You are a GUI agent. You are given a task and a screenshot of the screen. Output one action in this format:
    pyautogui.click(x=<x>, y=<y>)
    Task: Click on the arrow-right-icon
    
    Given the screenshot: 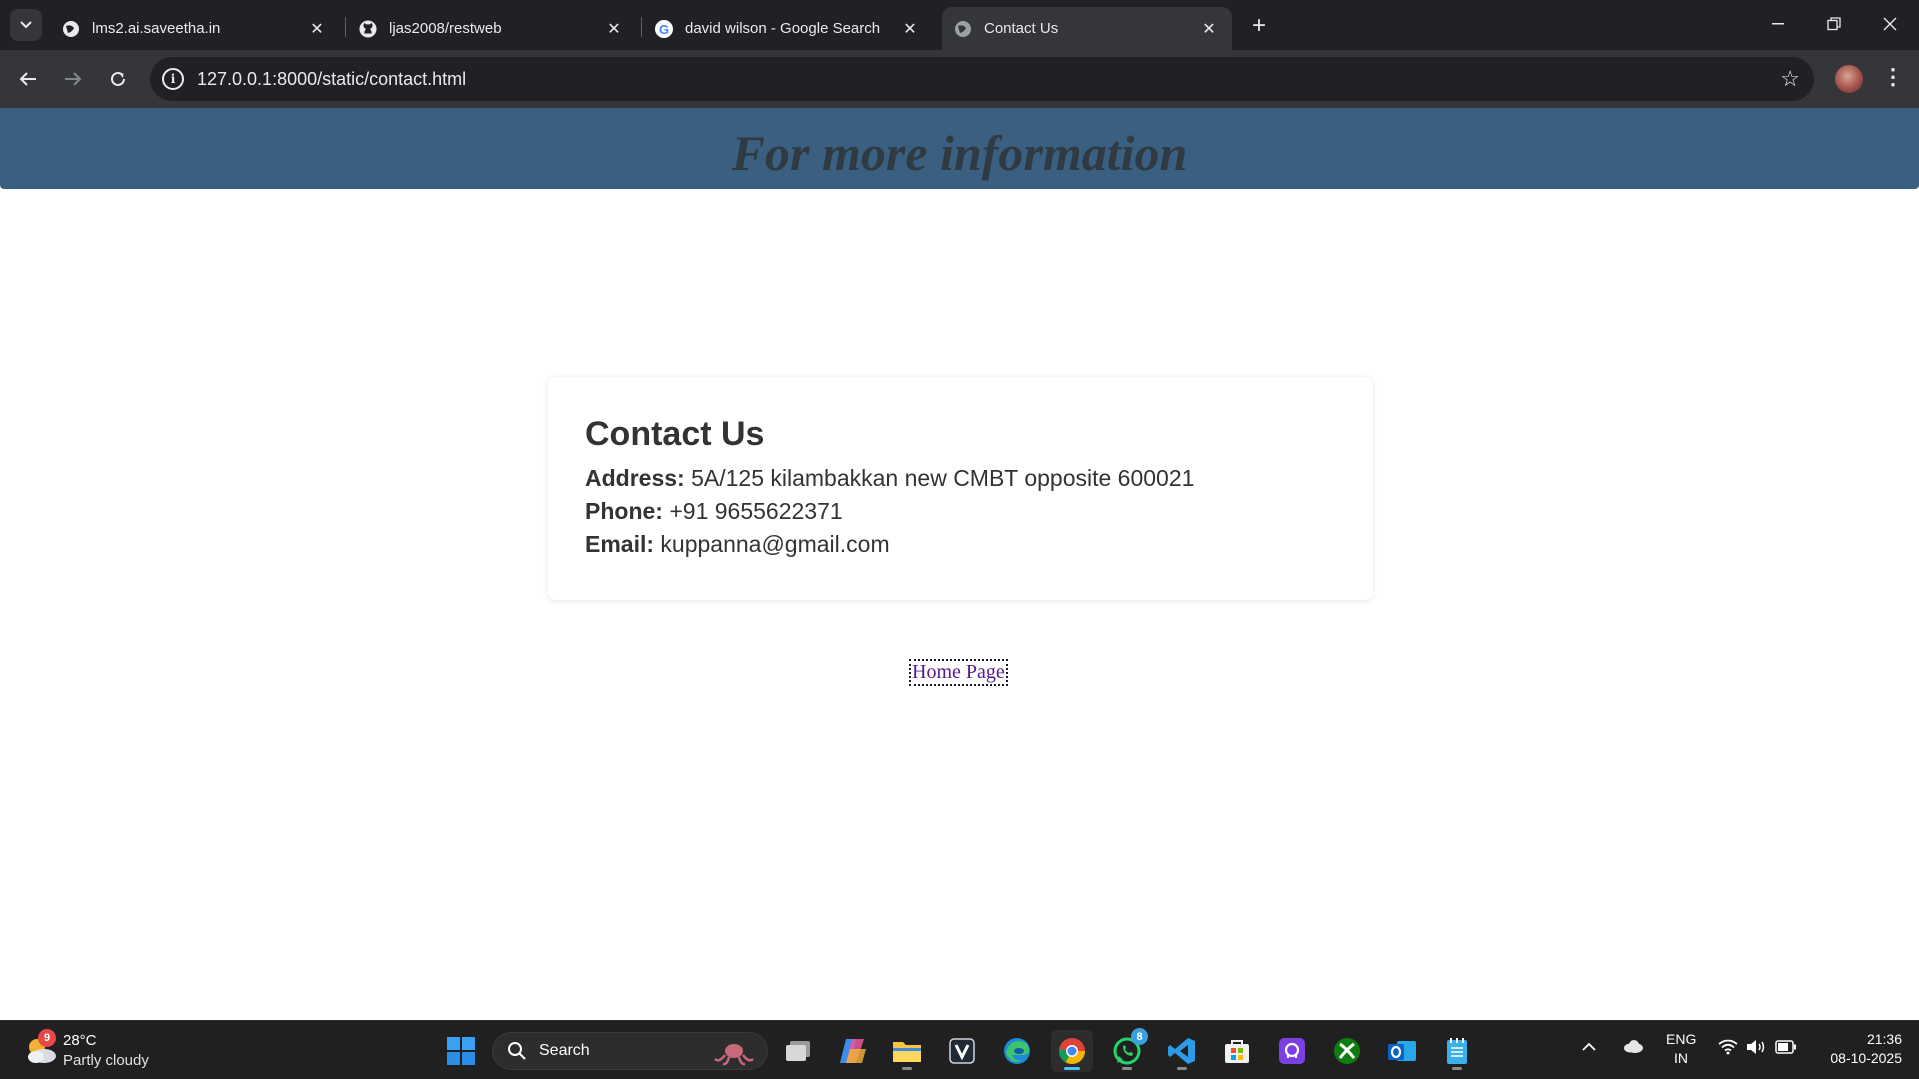 What is the action you would take?
    pyautogui.click(x=73, y=79)
    